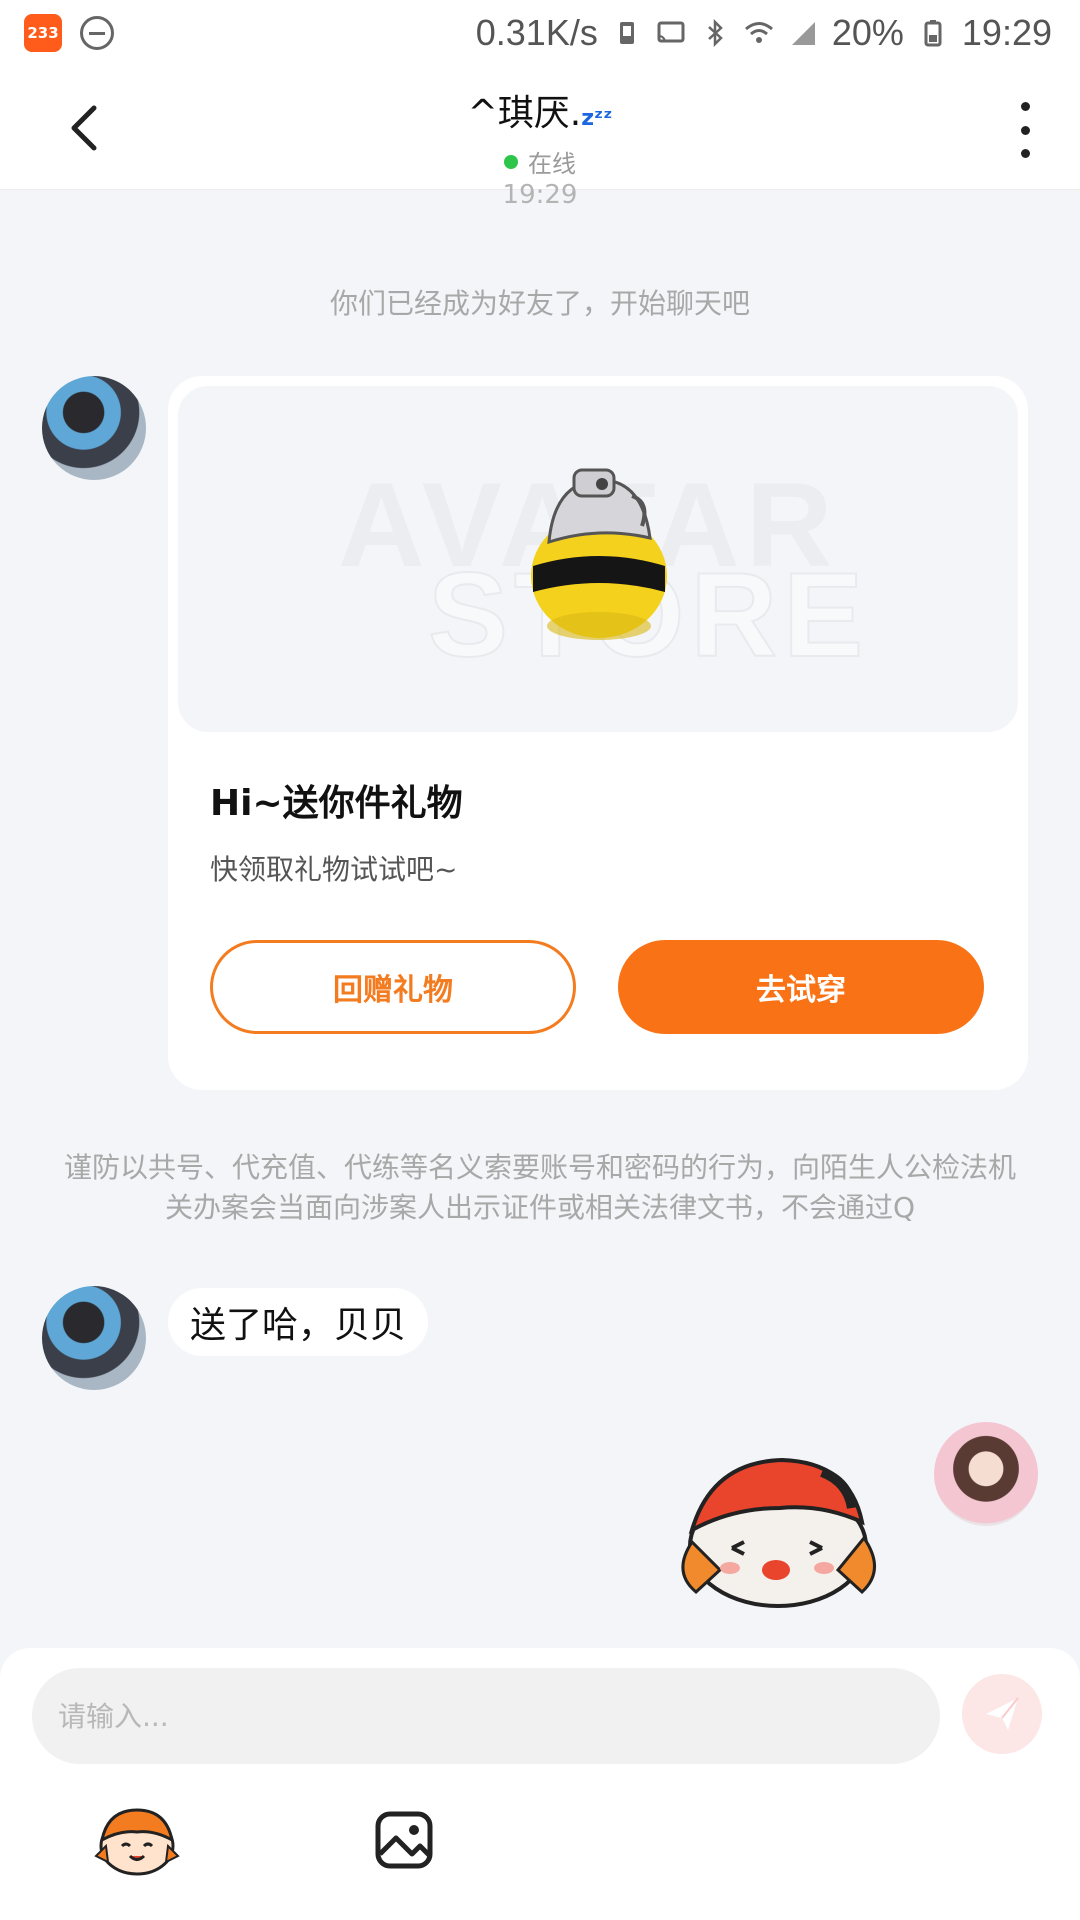  I want to click on send-button, so click(1002, 1714).